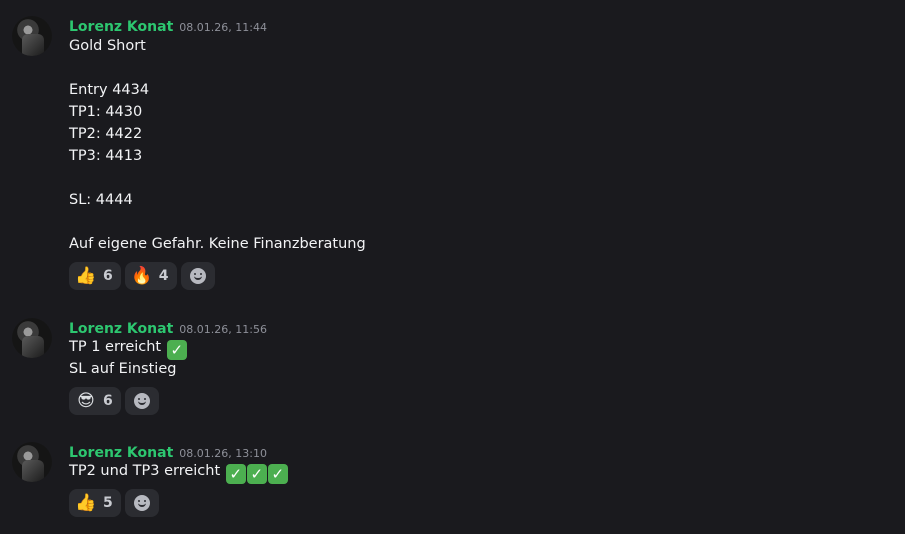  I want to click on reaction-count: 4, so click(163, 276).